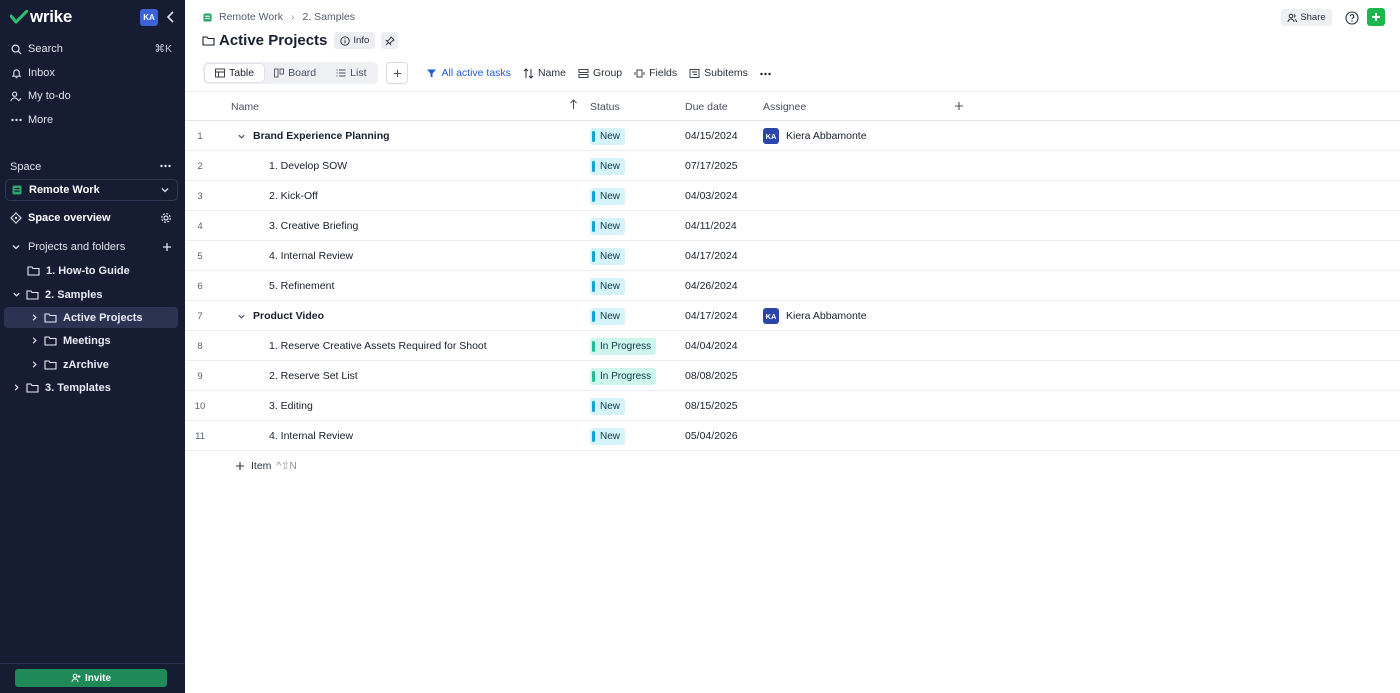  I want to click on nav-my-todo: My to-do, so click(92, 96).